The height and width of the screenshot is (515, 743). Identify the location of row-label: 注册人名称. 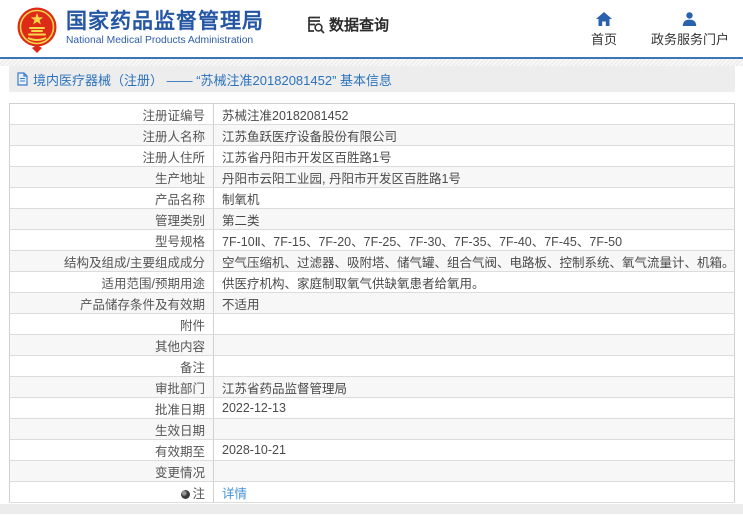
(111, 135).